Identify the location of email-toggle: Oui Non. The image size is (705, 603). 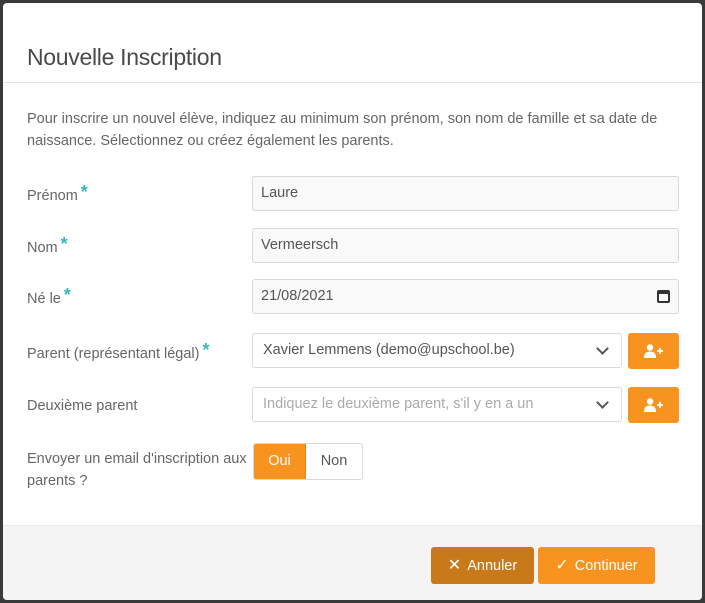
(308, 461).